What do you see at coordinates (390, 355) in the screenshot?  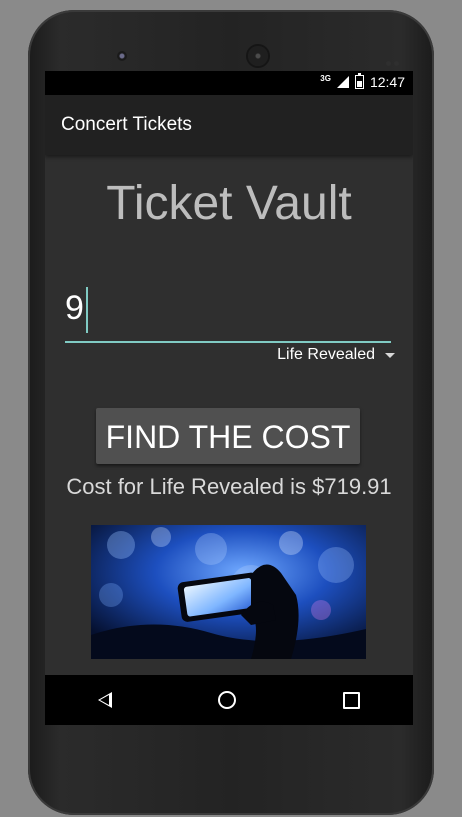 I see `chevron-down-icon` at bounding box center [390, 355].